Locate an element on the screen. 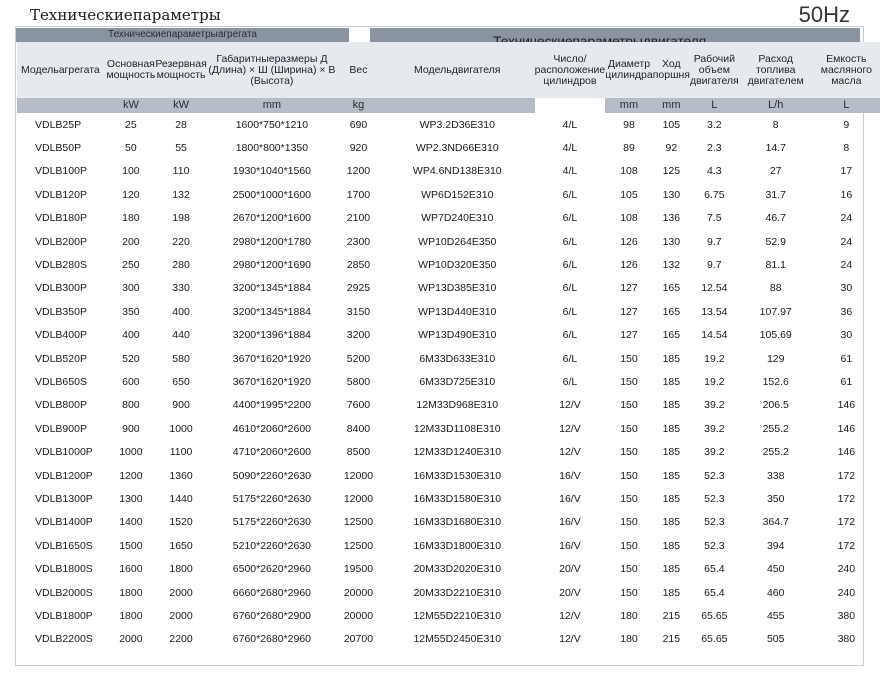 Image resolution: width=880 pixels, height=678 pixels. cell-prime-power: 2000 is located at coordinates (131, 639).